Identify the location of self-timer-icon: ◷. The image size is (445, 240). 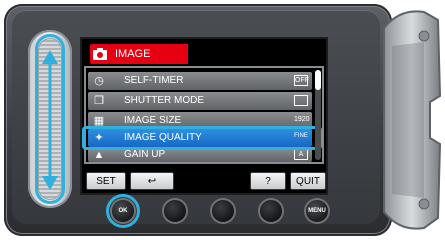
(99, 81).